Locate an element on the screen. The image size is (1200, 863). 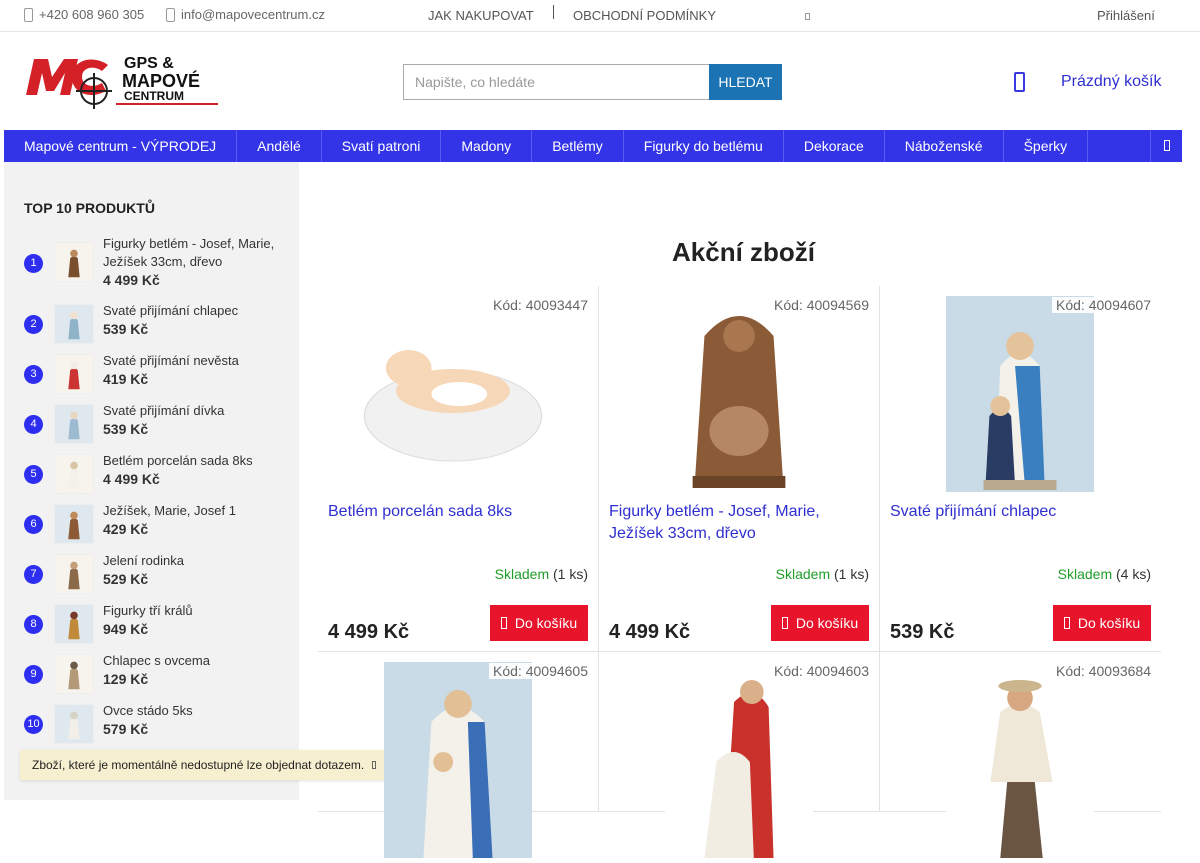
product-code: Kód: 40093684 is located at coordinates (1101, 671).